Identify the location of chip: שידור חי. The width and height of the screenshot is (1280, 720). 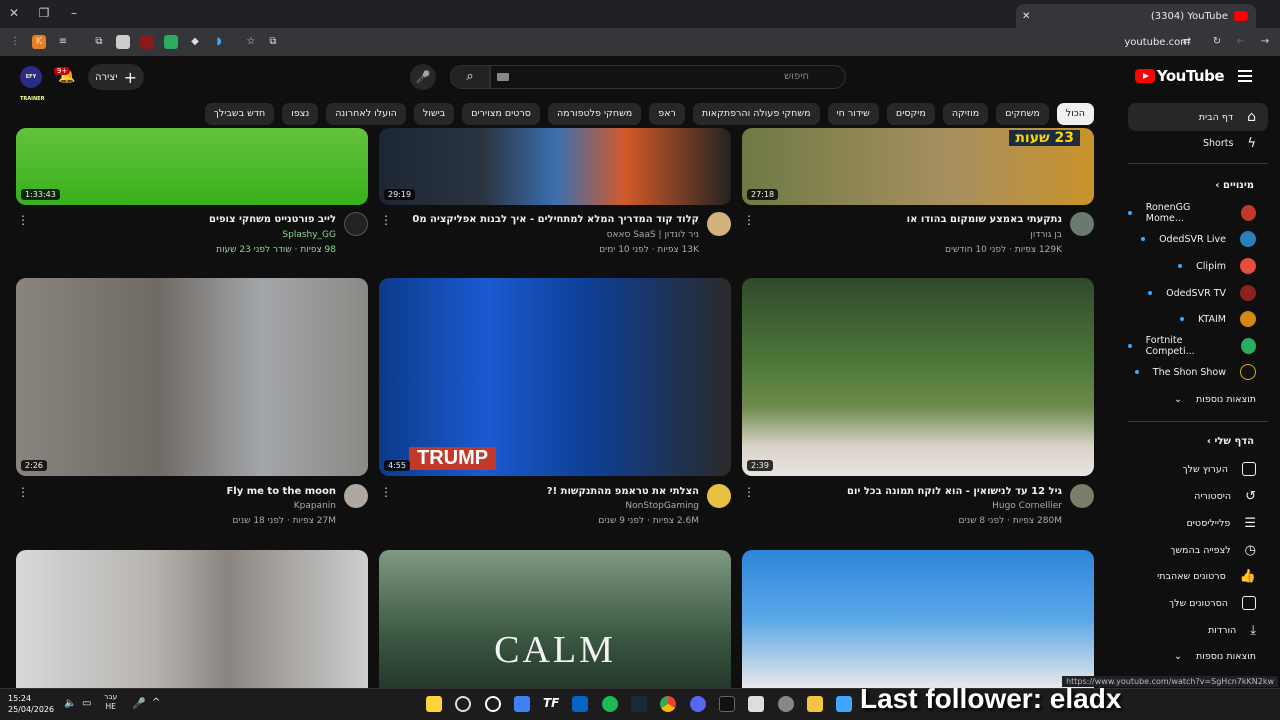
(853, 114).